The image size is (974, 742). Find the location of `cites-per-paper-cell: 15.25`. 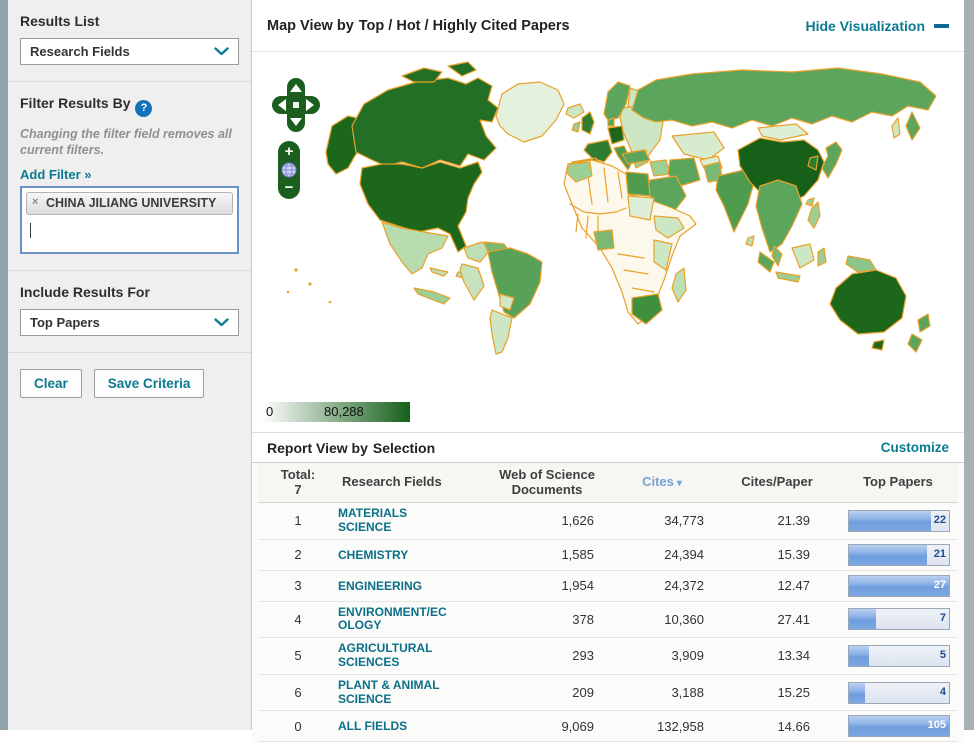

cites-per-paper-cell: 15.25 is located at coordinates (793, 693).